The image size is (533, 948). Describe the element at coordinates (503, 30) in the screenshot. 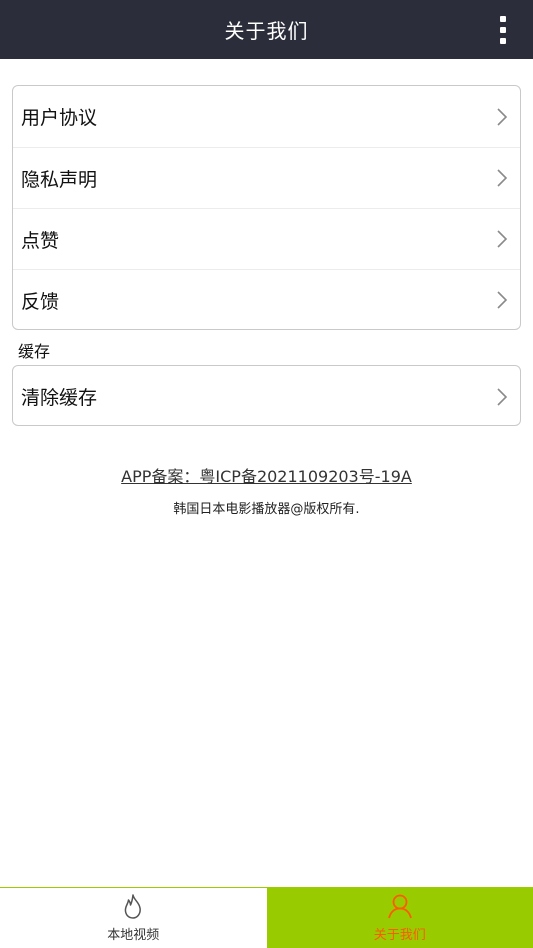

I see `more-vertical-icon` at that location.